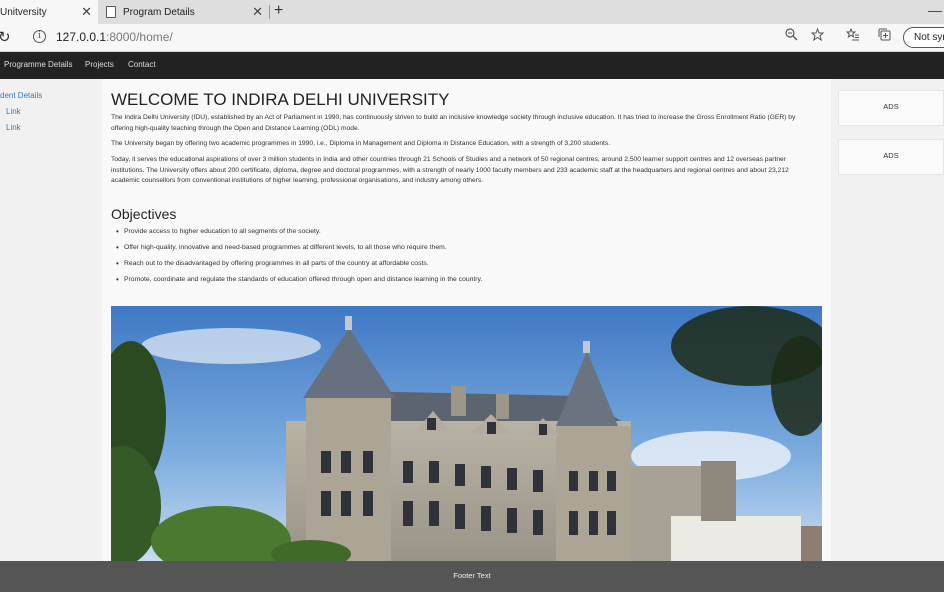 The image size is (944, 592). What do you see at coordinates (49, 12) in the screenshot?
I see `tab-university: Unitversity ✕` at bounding box center [49, 12].